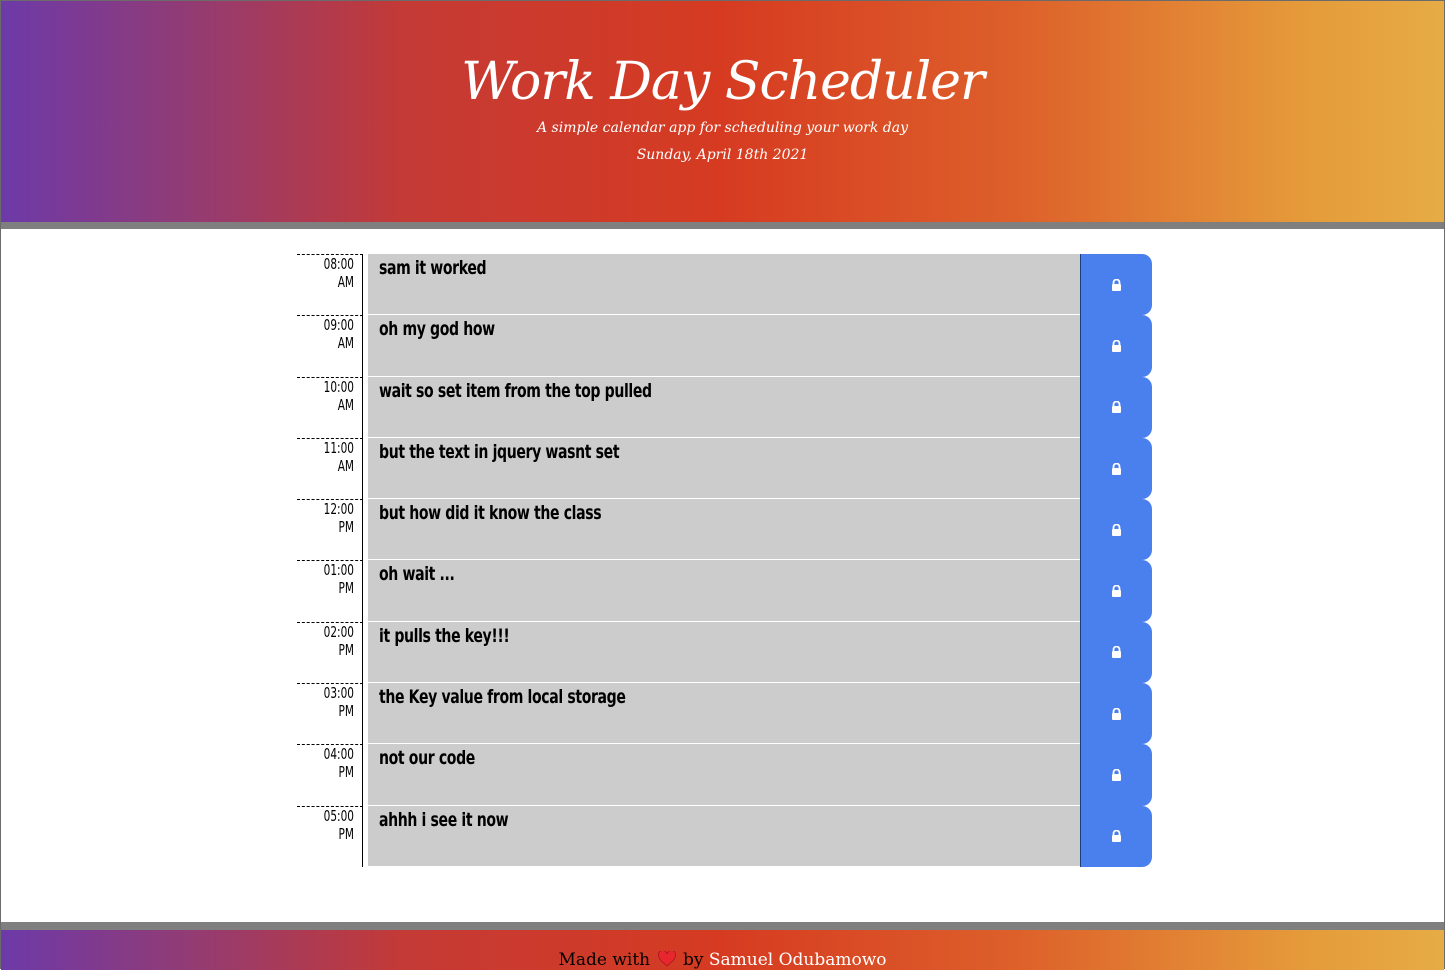 This screenshot has width=1445, height=970. I want to click on description-textarea: but how did it know the class, so click(724, 530).